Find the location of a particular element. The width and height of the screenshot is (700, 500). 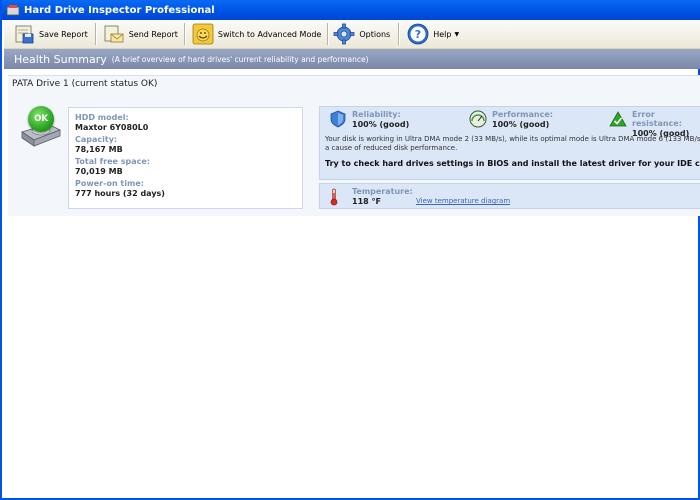

status-line-2: a cause of reduced disk performance. is located at coordinates (391, 148).